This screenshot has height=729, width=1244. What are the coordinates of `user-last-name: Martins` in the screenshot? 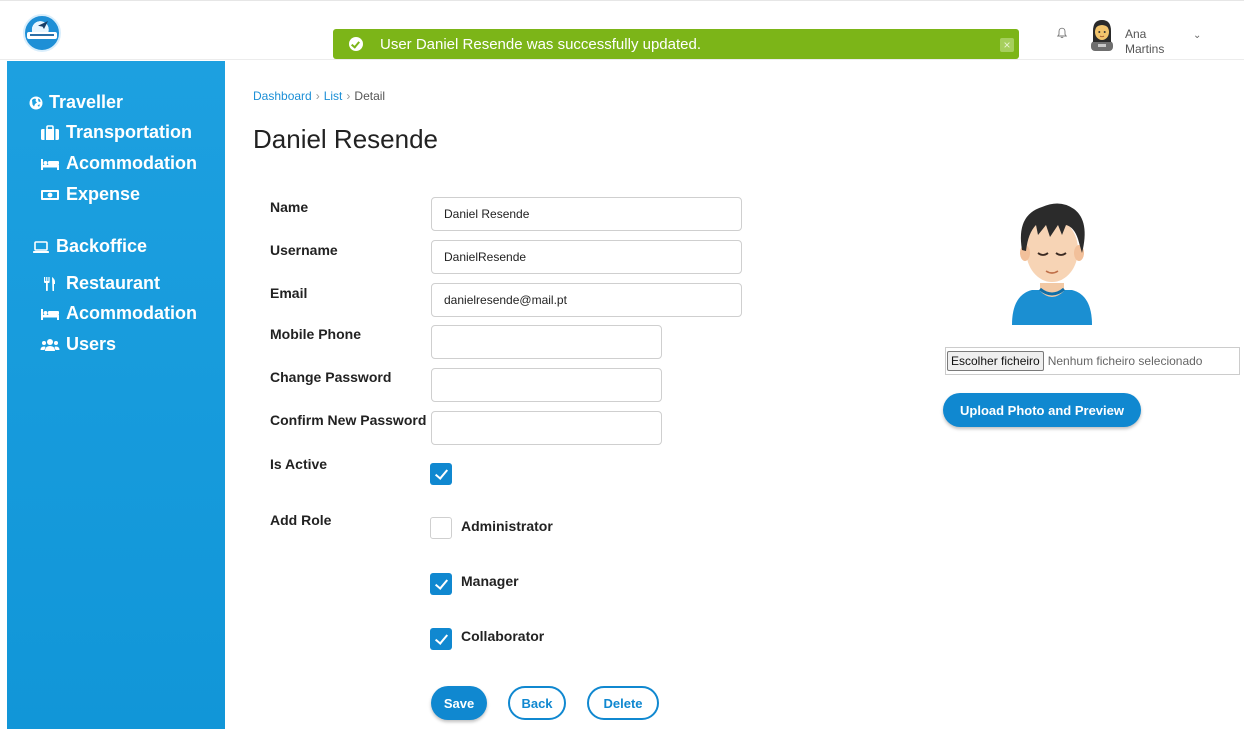 It's located at (1145, 49).